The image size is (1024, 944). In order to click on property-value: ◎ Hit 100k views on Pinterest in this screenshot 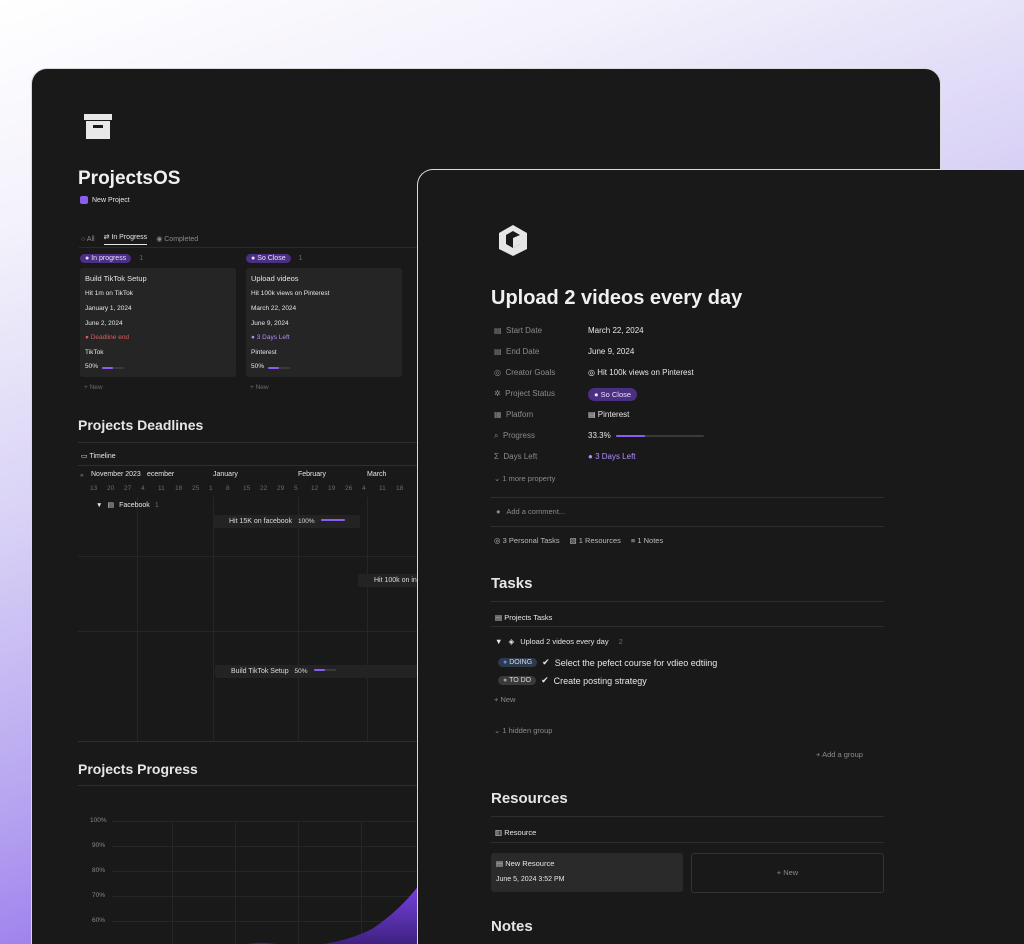, I will do `click(641, 372)`.